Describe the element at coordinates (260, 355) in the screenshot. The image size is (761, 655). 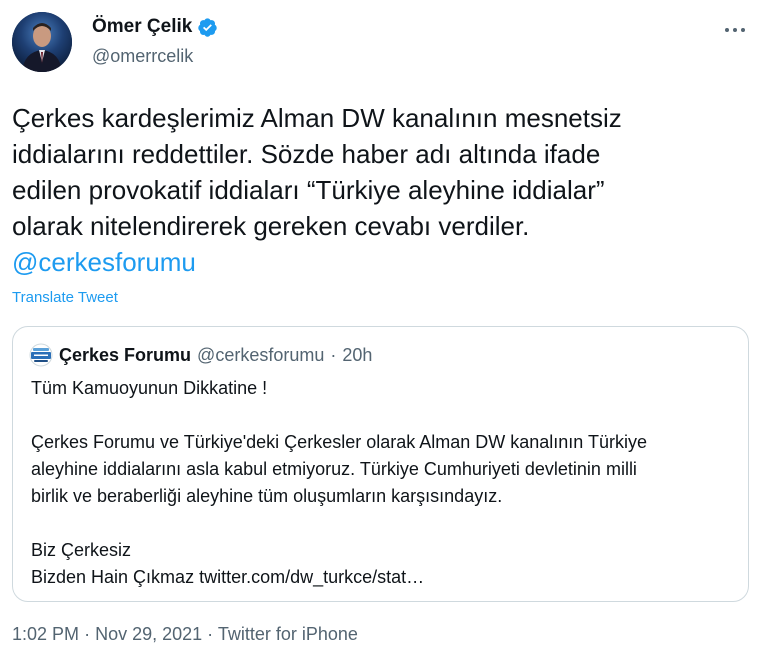
I see `quoted-author-handle: @cerkesforumu` at that location.